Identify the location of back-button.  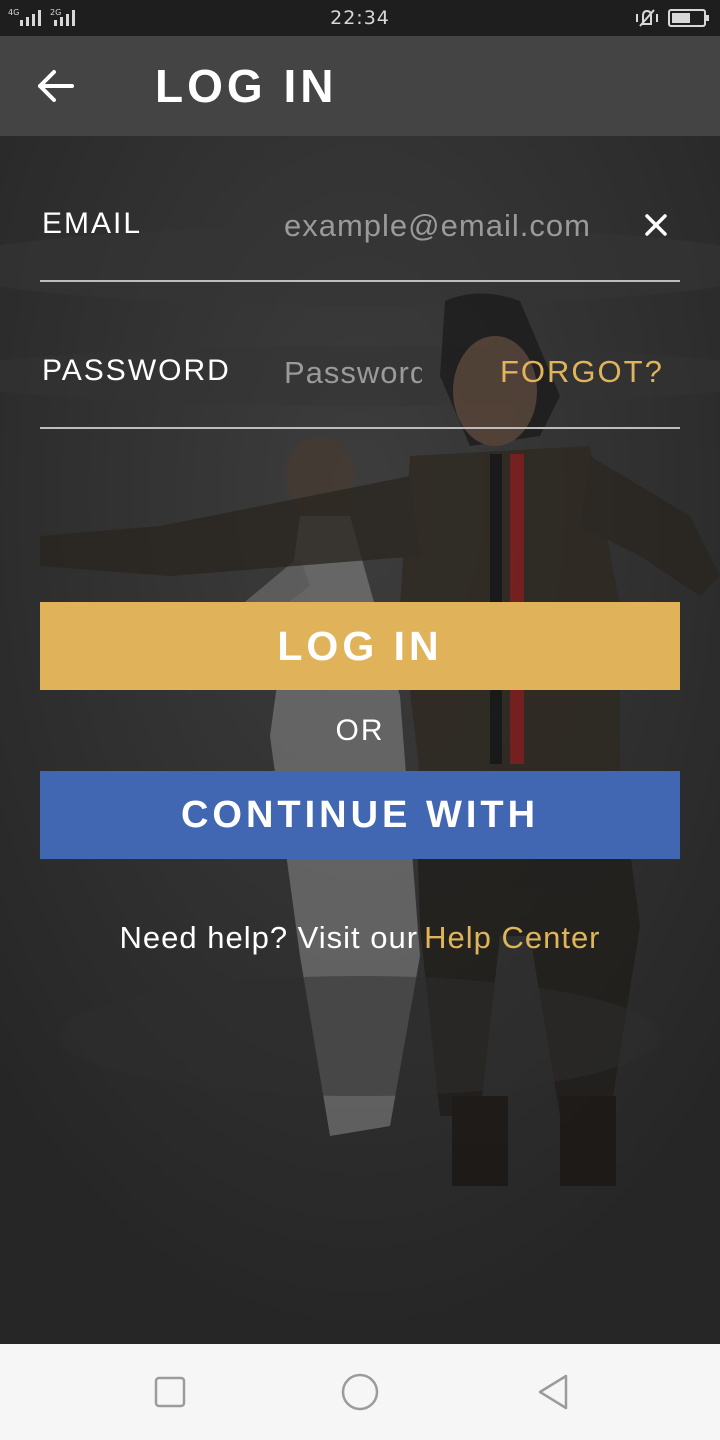
(56, 86).